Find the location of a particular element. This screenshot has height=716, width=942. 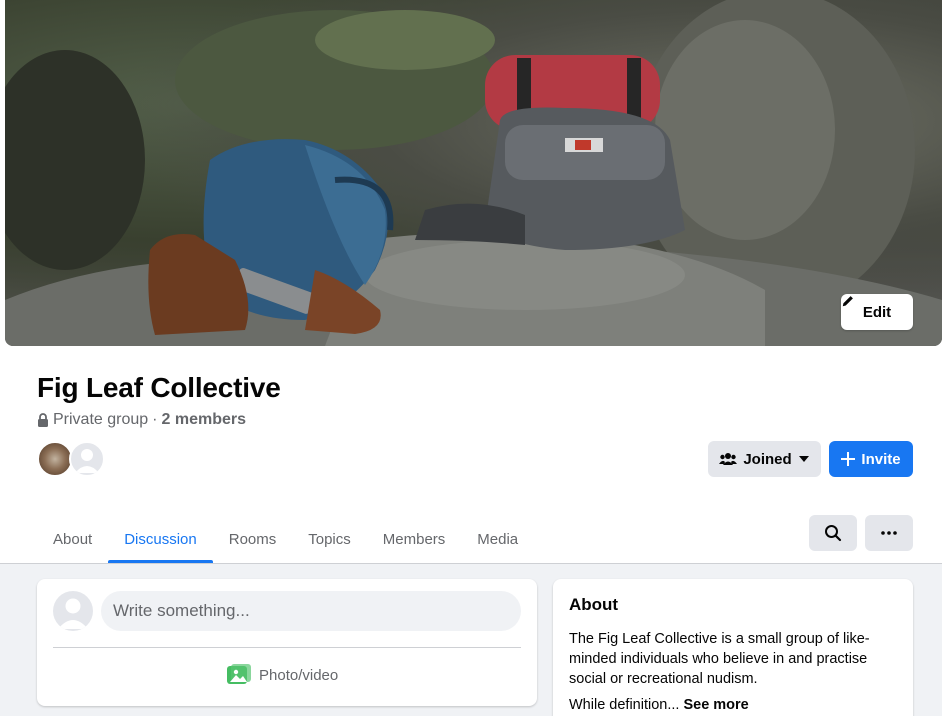

joined-button: Joined is located at coordinates (764, 459).